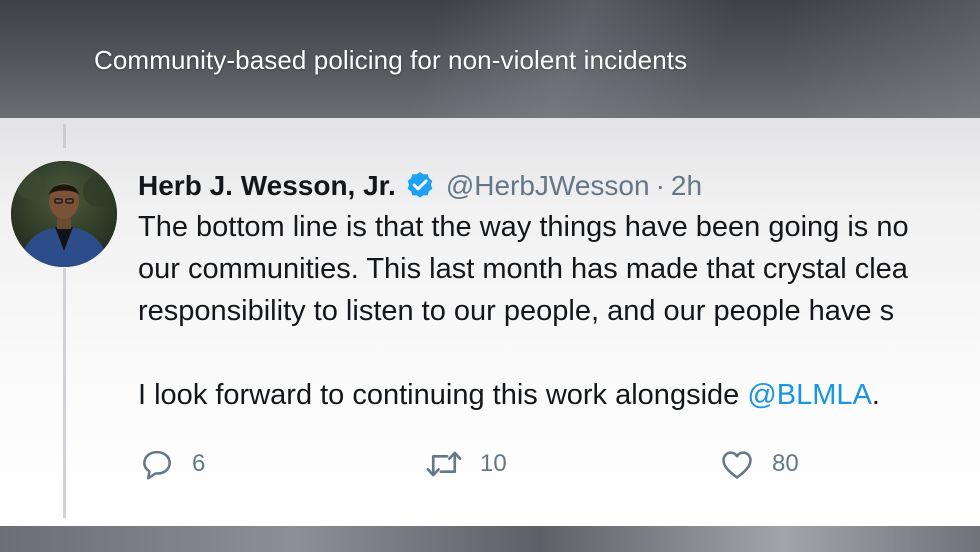  What do you see at coordinates (686, 186) in the screenshot?
I see `tweet-timestamp: 2h` at bounding box center [686, 186].